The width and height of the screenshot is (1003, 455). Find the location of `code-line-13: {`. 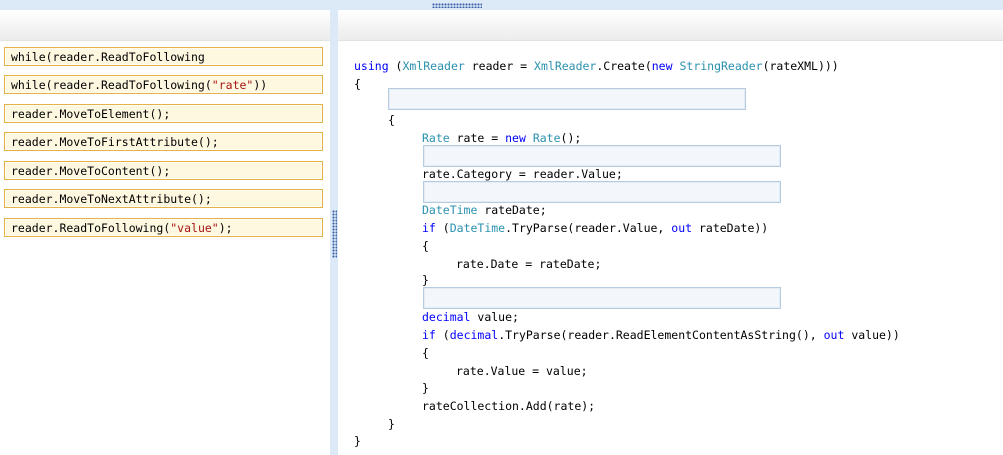

code-line-13: { is located at coordinates (425, 353).